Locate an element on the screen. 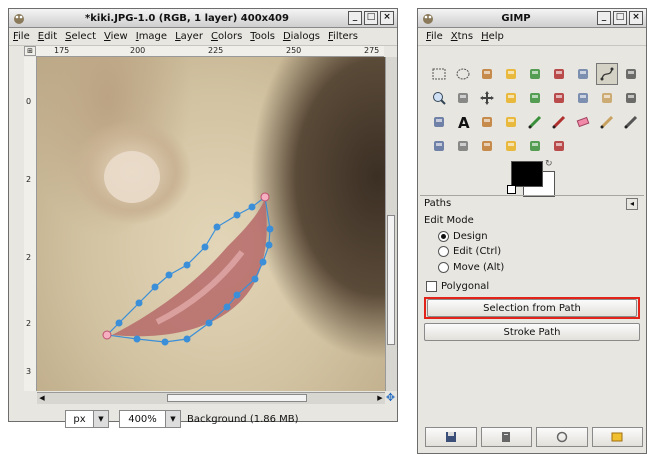 The height and width of the screenshot is (458, 647). eraser-icon-glyph is located at coordinates (583, 122).